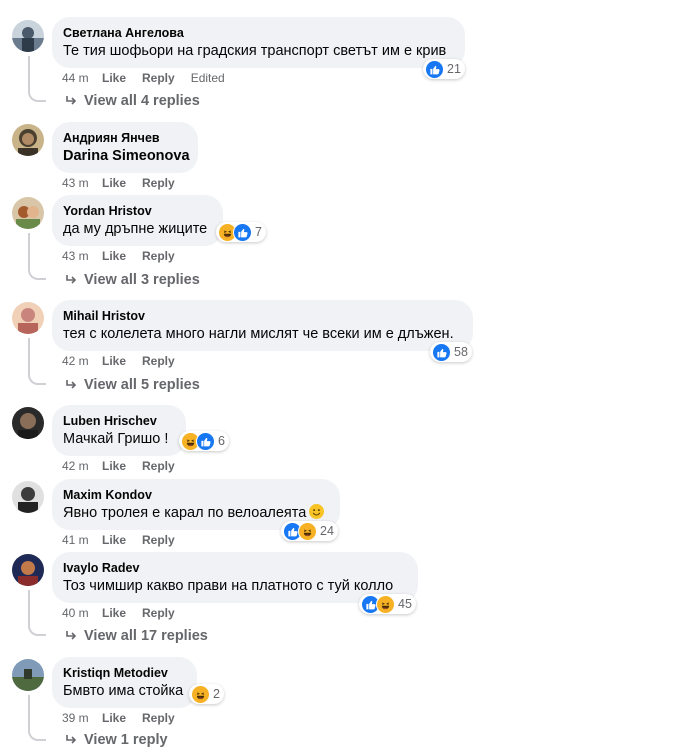 Image resolution: width=673 pixels, height=748 pixels. I want to click on comment-author: Kristiqn Metodiev, so click(124, 673).